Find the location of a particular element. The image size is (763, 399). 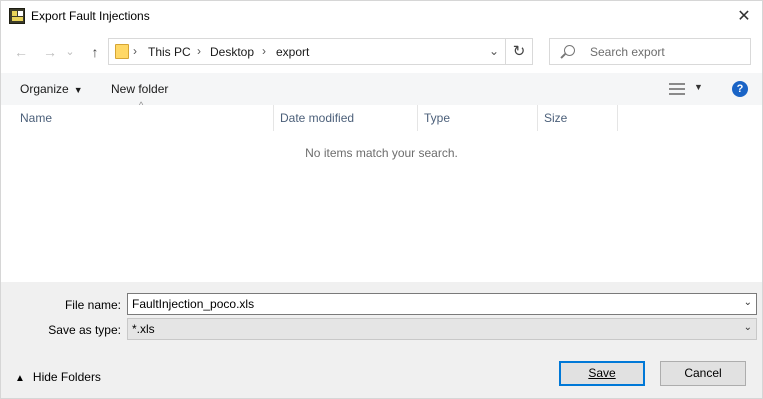

column-header-type: Type is located at coordinates (478, 118).